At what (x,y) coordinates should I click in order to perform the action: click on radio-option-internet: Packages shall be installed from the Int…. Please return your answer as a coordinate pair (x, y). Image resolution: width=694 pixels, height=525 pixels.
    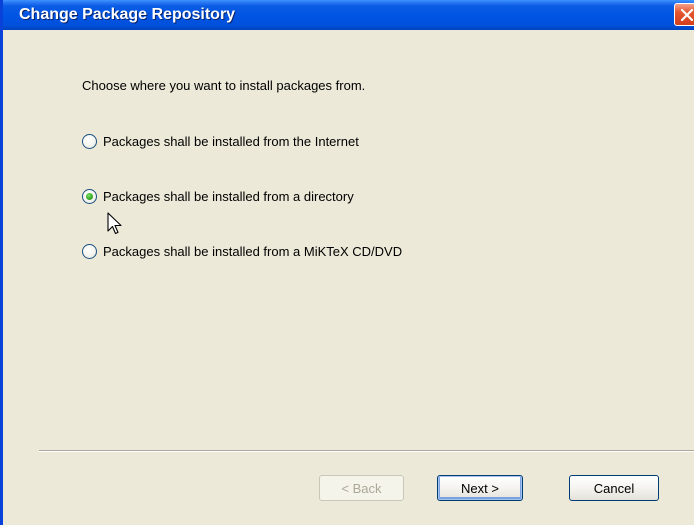
    Looking at the image, I should click on (220, 141).